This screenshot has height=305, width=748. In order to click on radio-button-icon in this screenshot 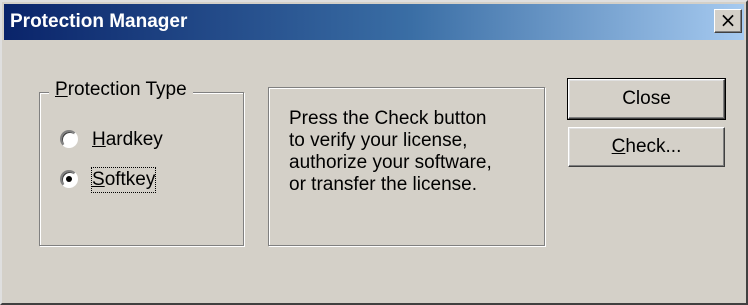, I will do `click(69, 139)`.